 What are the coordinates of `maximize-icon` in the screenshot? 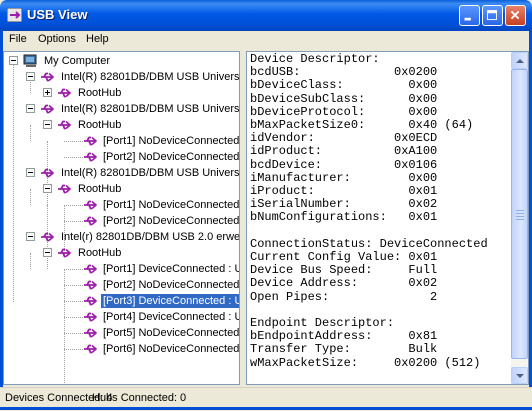 It's located at (492, 15).